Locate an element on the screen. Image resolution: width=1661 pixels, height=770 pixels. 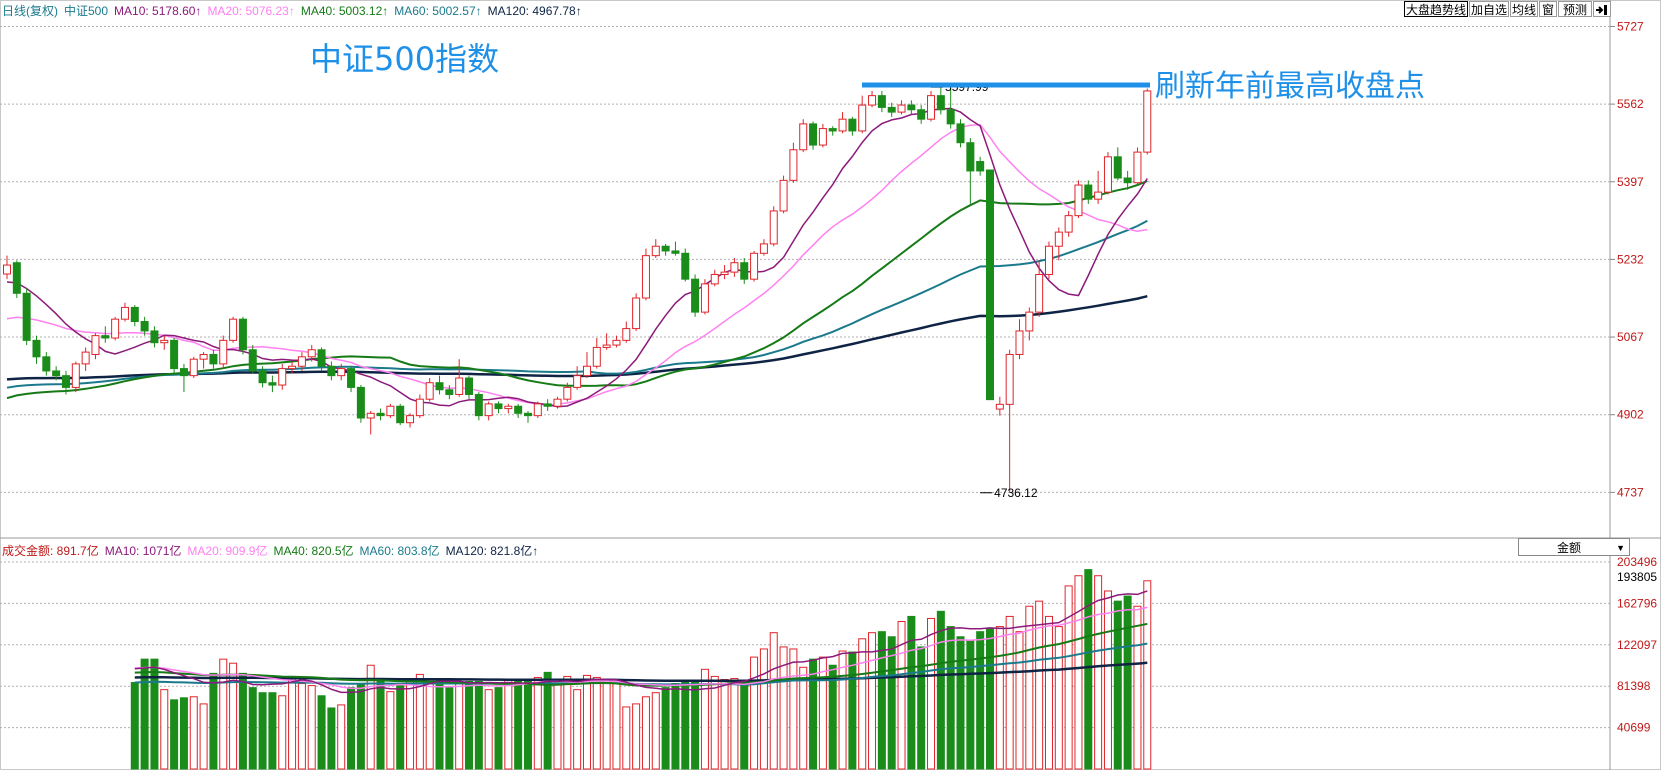
exit-icon is located at coordinates (1601, 10).